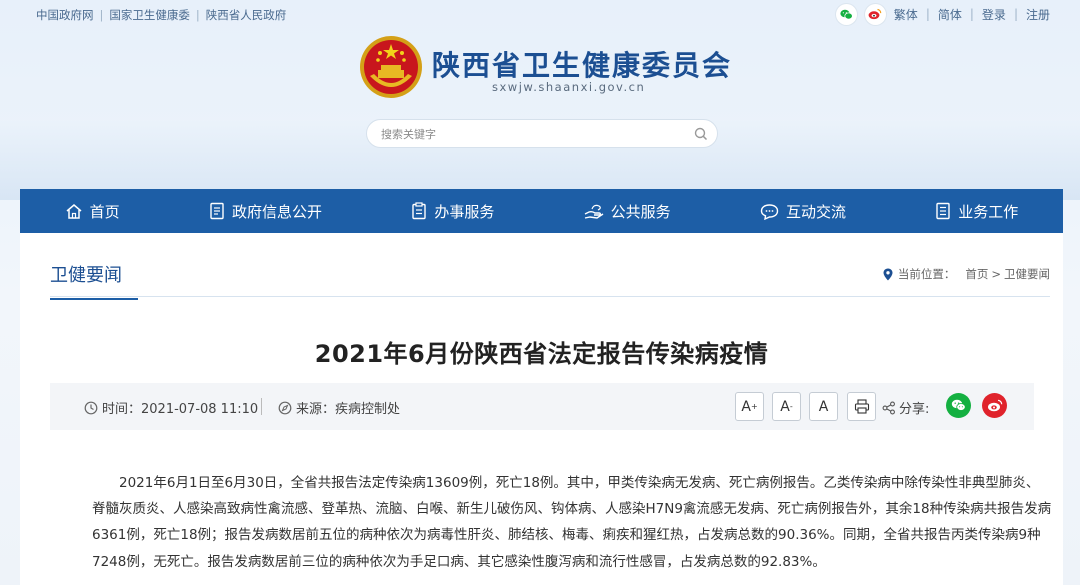 The width and height of the screenshot is (1080, 585). What do you see at coordinates (640, 211) in the screenshot?
I see `nav-item-label: 公共服务` at bounding box center [640, 211].